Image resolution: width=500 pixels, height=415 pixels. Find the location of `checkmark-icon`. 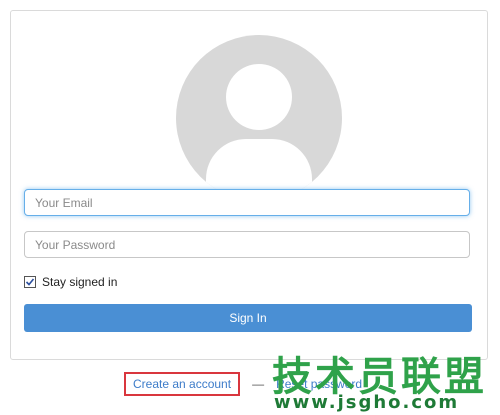

checkmark-icon is located at coordinates (30, 282).